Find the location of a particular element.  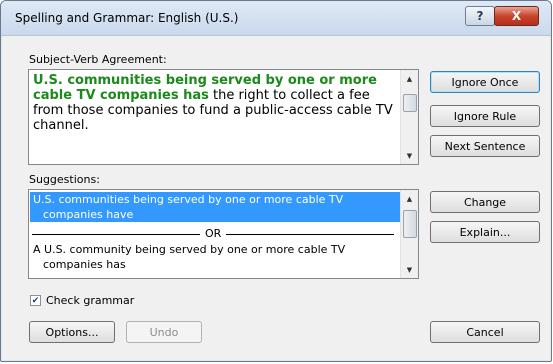

or-separator-text: OR is located at coordinates (213, 233).